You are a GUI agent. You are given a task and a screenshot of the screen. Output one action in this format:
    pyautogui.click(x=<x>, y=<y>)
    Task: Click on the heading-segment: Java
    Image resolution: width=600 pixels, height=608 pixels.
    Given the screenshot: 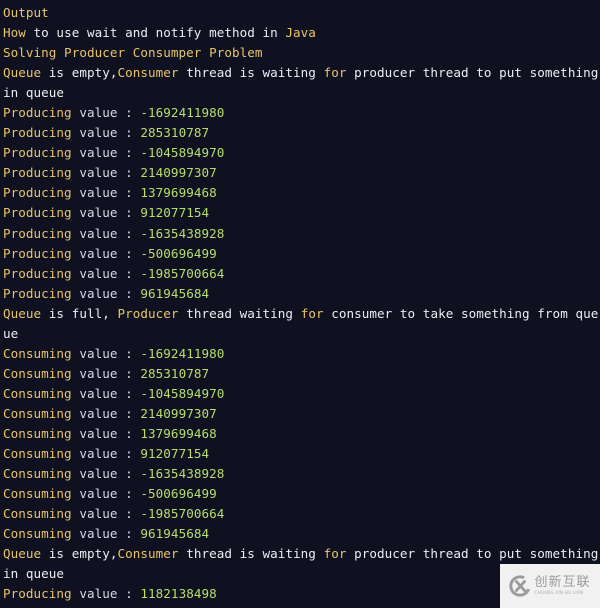 What is the action you would take?
    pyautogui.click(x=300, y=33)
    